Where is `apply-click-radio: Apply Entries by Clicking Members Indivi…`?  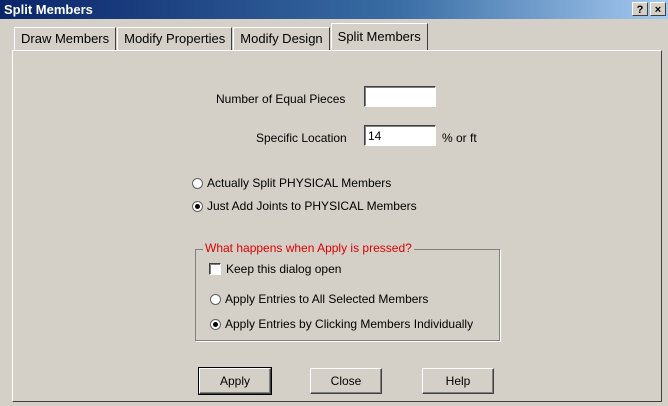
apply-click-radio: Apply Entries by Clicking Members Indivi… is located at coordinates (341, 324).